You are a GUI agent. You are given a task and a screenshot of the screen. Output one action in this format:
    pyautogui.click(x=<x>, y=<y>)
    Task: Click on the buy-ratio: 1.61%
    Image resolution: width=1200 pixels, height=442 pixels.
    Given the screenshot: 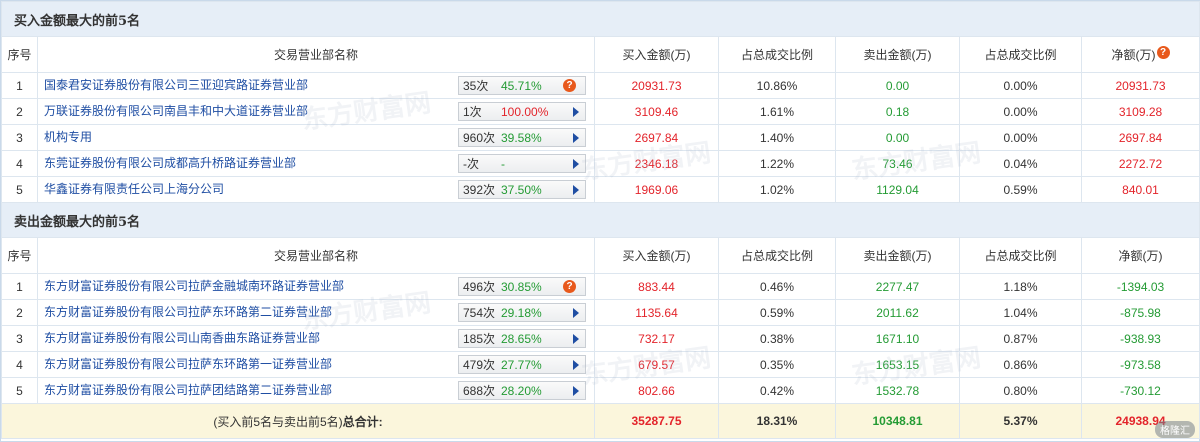 What is the action you would take?
    pyautogui.click(x=777, y=111)
    